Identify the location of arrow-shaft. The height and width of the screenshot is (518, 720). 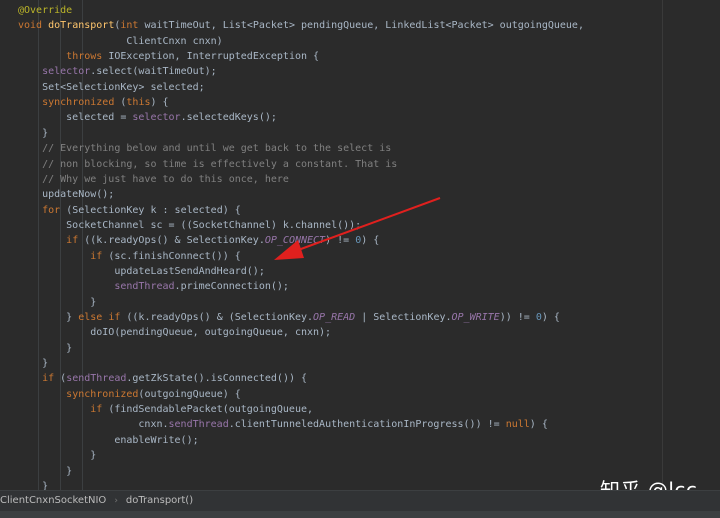
(365, 225).